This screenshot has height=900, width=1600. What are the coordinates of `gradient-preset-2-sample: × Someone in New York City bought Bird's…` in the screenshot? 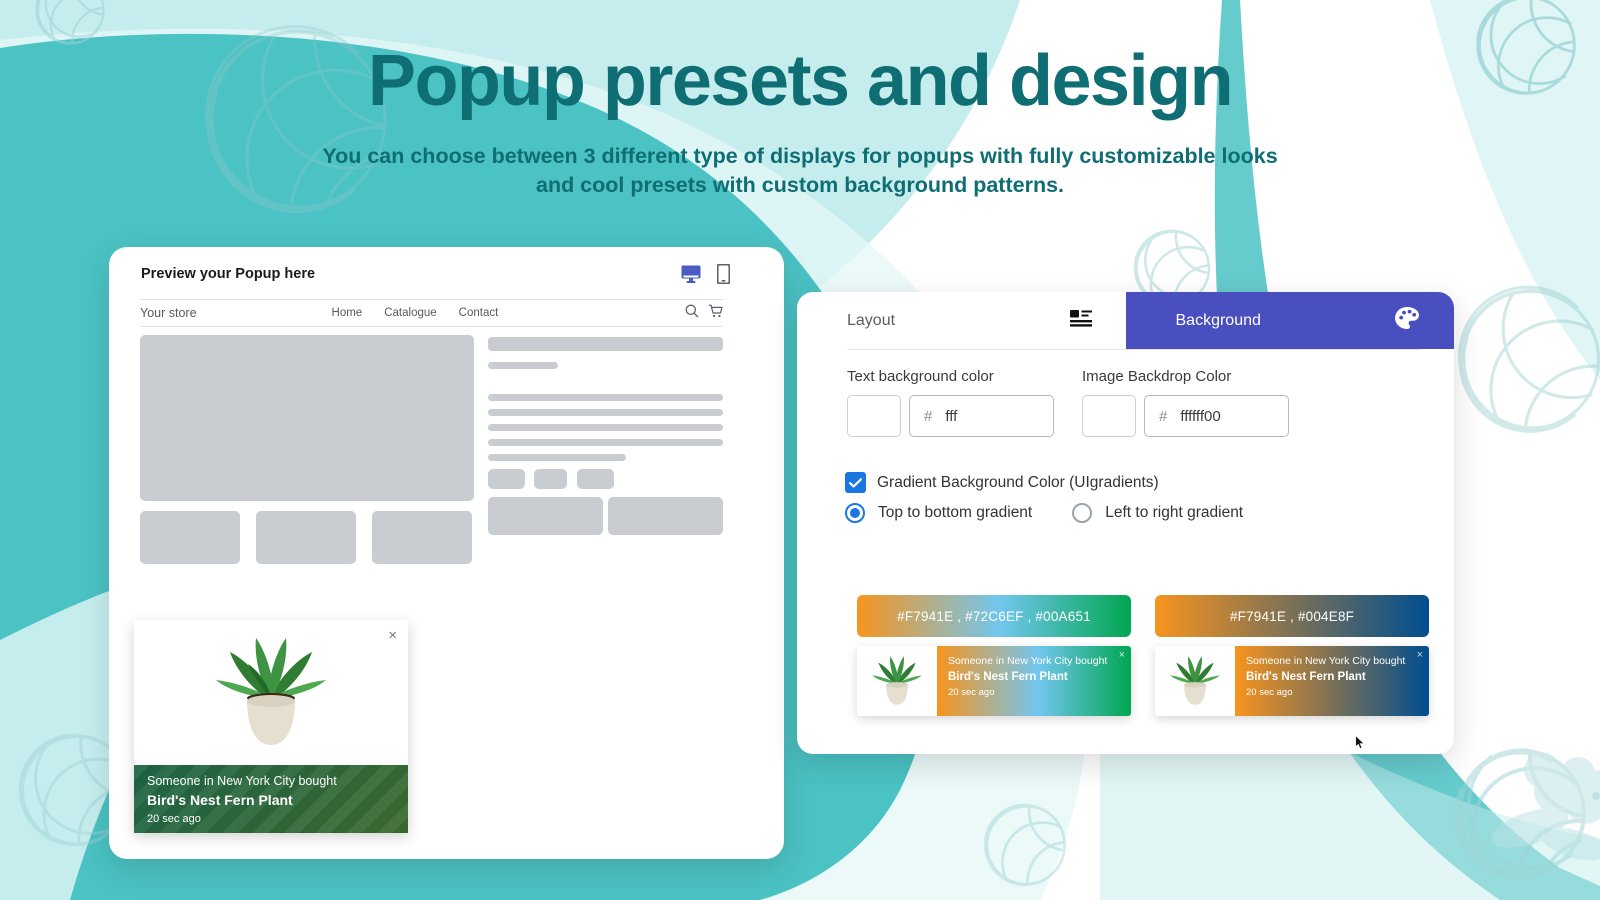 It's located at (1292, 681).